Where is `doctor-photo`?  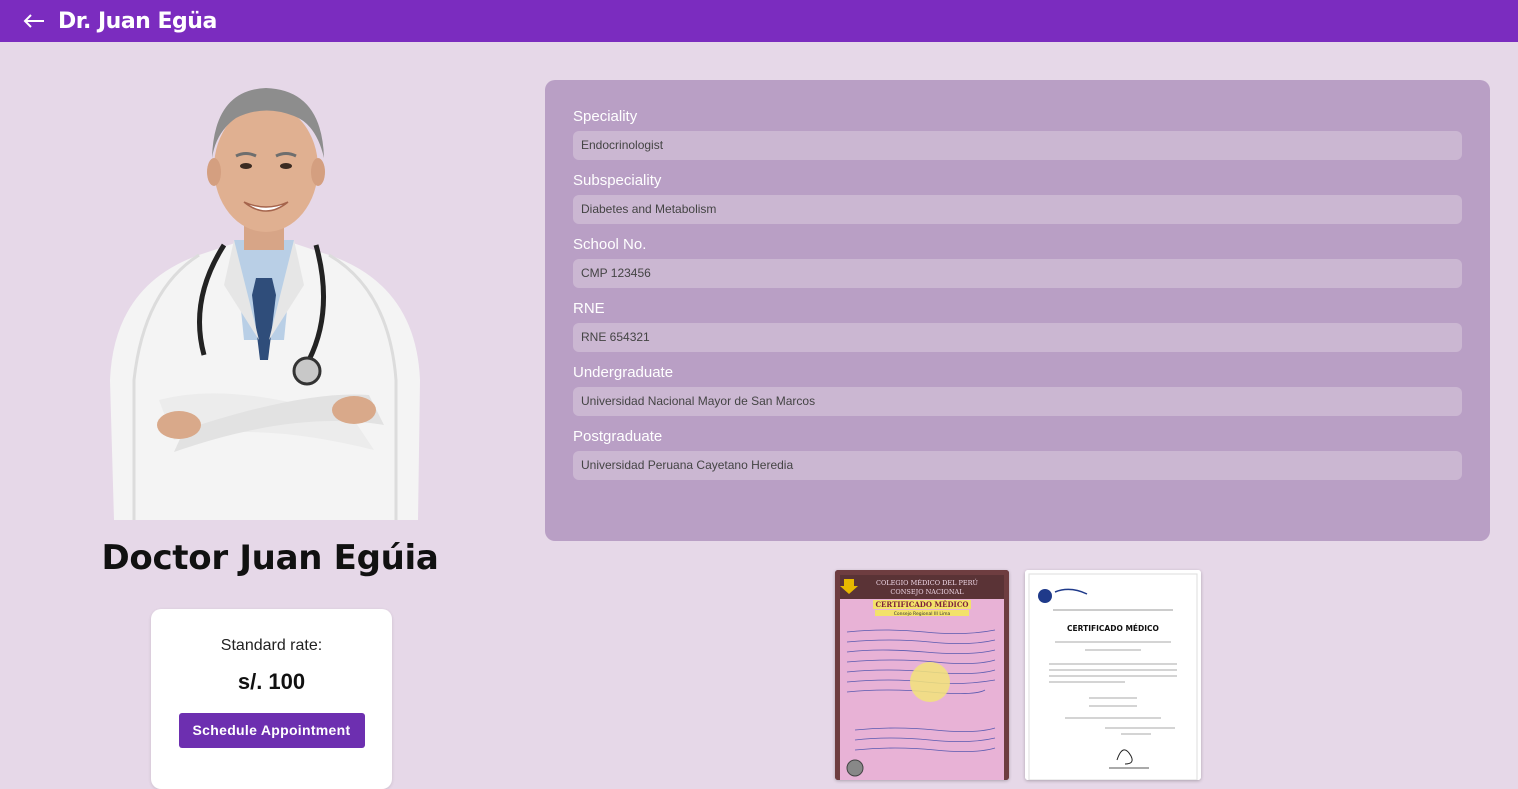
doctor-photo is located at coordinates (265, 304).